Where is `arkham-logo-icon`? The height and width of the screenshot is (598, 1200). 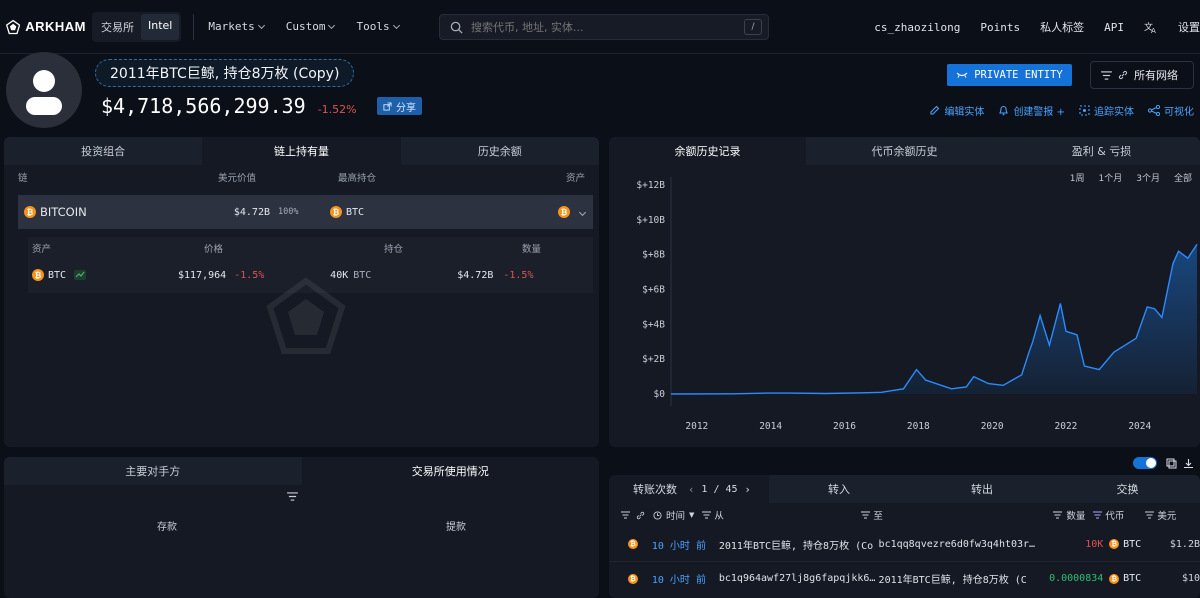
arkham-logo-icon is located at coordinates (13, 26).